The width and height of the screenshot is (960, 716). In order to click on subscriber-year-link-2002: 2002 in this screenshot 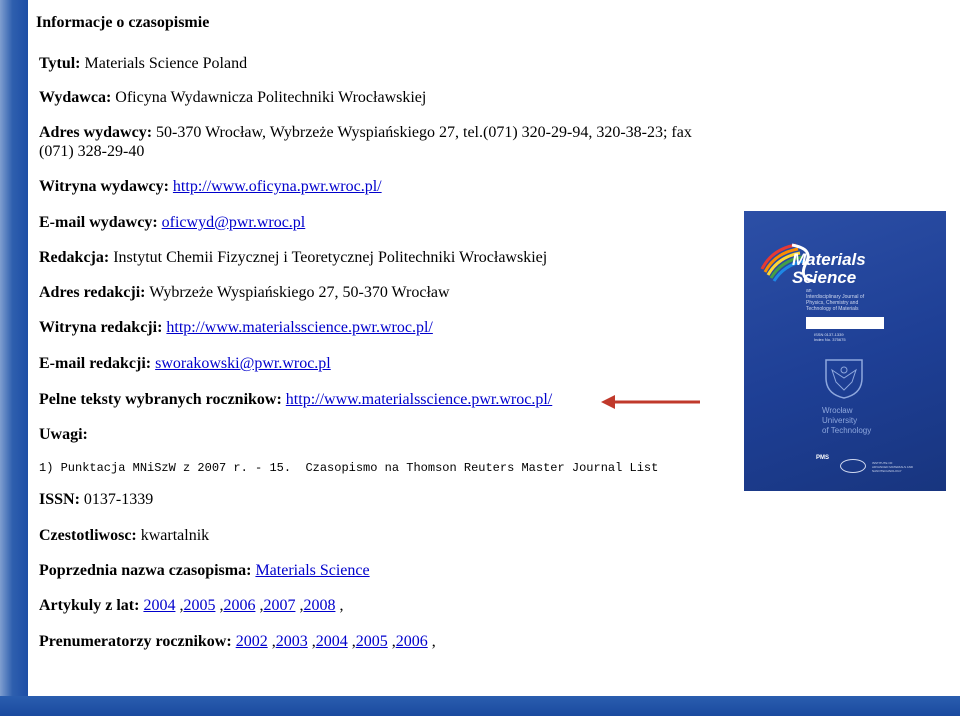, I will do `click(252, 641)`.